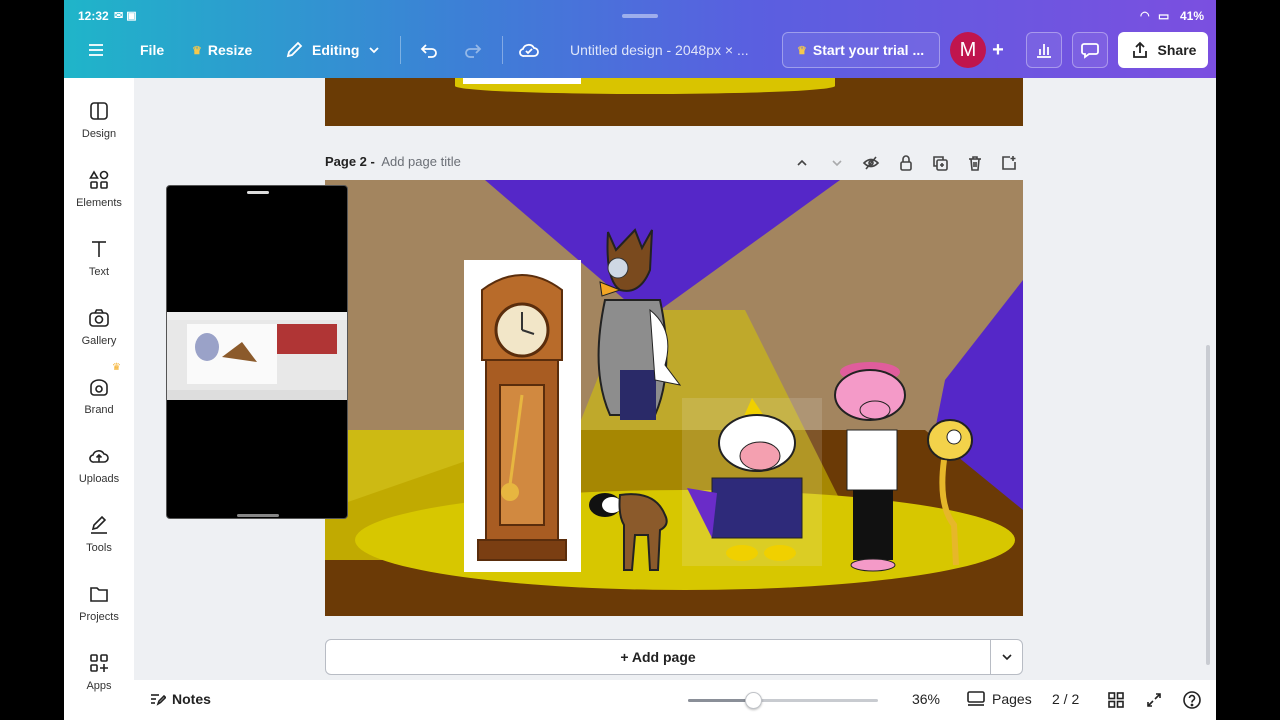 Image resolution: width=1280 pixels, height=720 pixels. I want to click on move-page-up-button, so click(802, 163).